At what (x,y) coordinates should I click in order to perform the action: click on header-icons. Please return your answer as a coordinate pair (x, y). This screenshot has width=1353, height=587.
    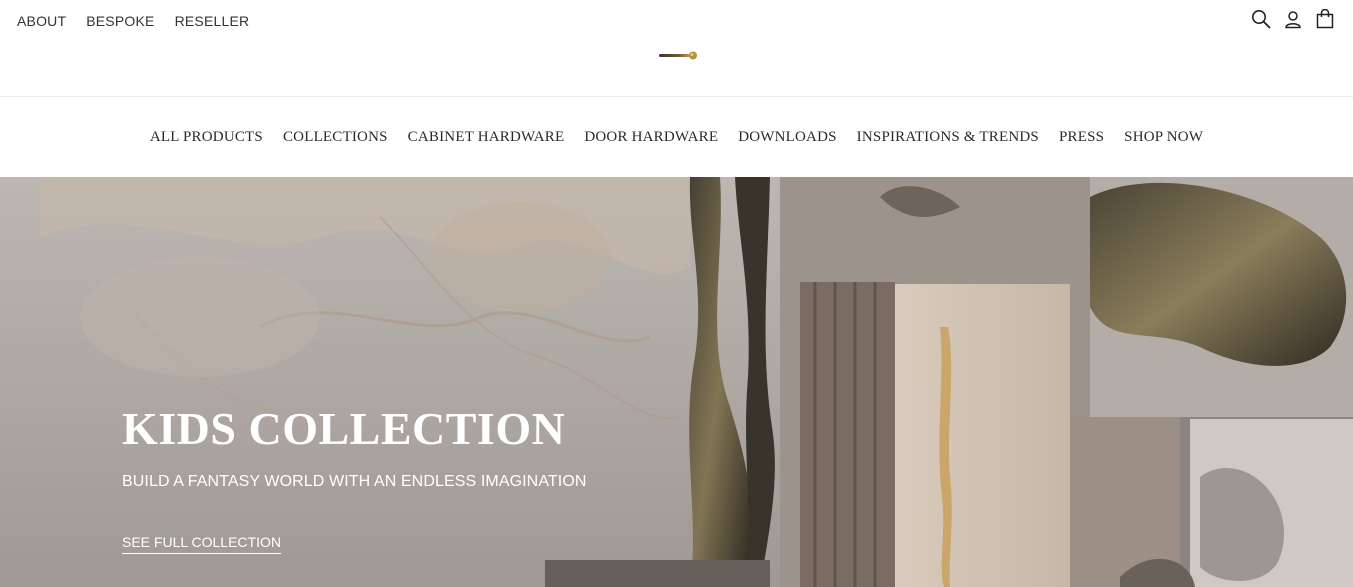
    Looking at the image, I should click on (1293, 19).